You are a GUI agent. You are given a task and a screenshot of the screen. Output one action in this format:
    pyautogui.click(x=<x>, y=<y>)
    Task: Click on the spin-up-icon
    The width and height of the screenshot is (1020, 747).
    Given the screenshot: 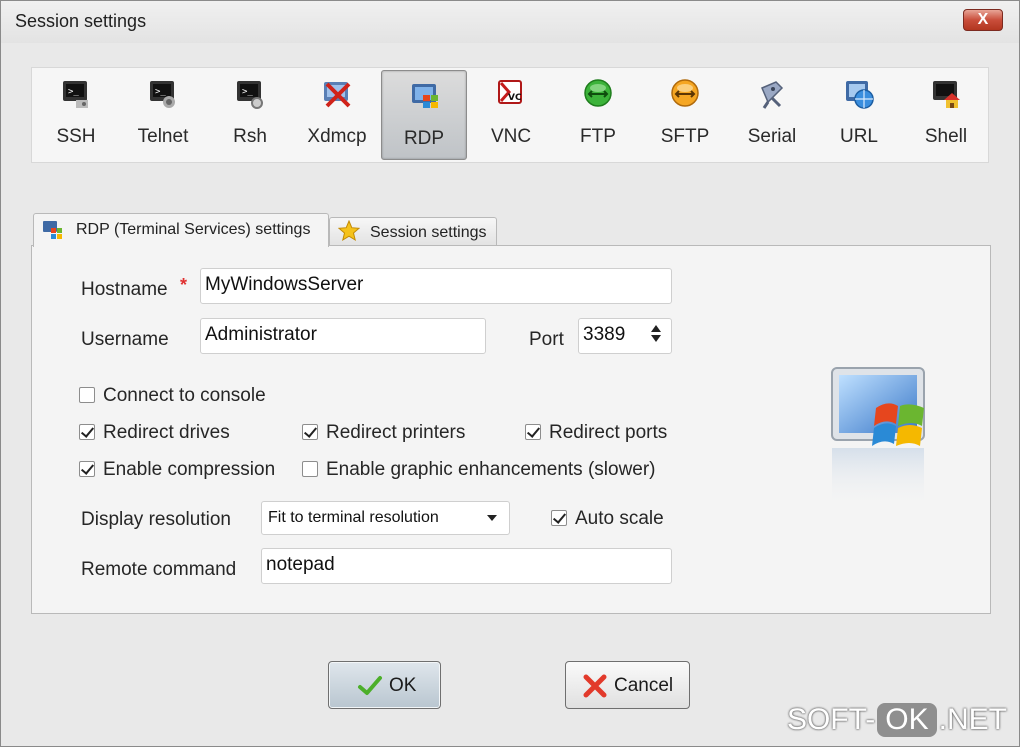 What is the action you would take?
    pyautogui.click(x=656, y=328)
    